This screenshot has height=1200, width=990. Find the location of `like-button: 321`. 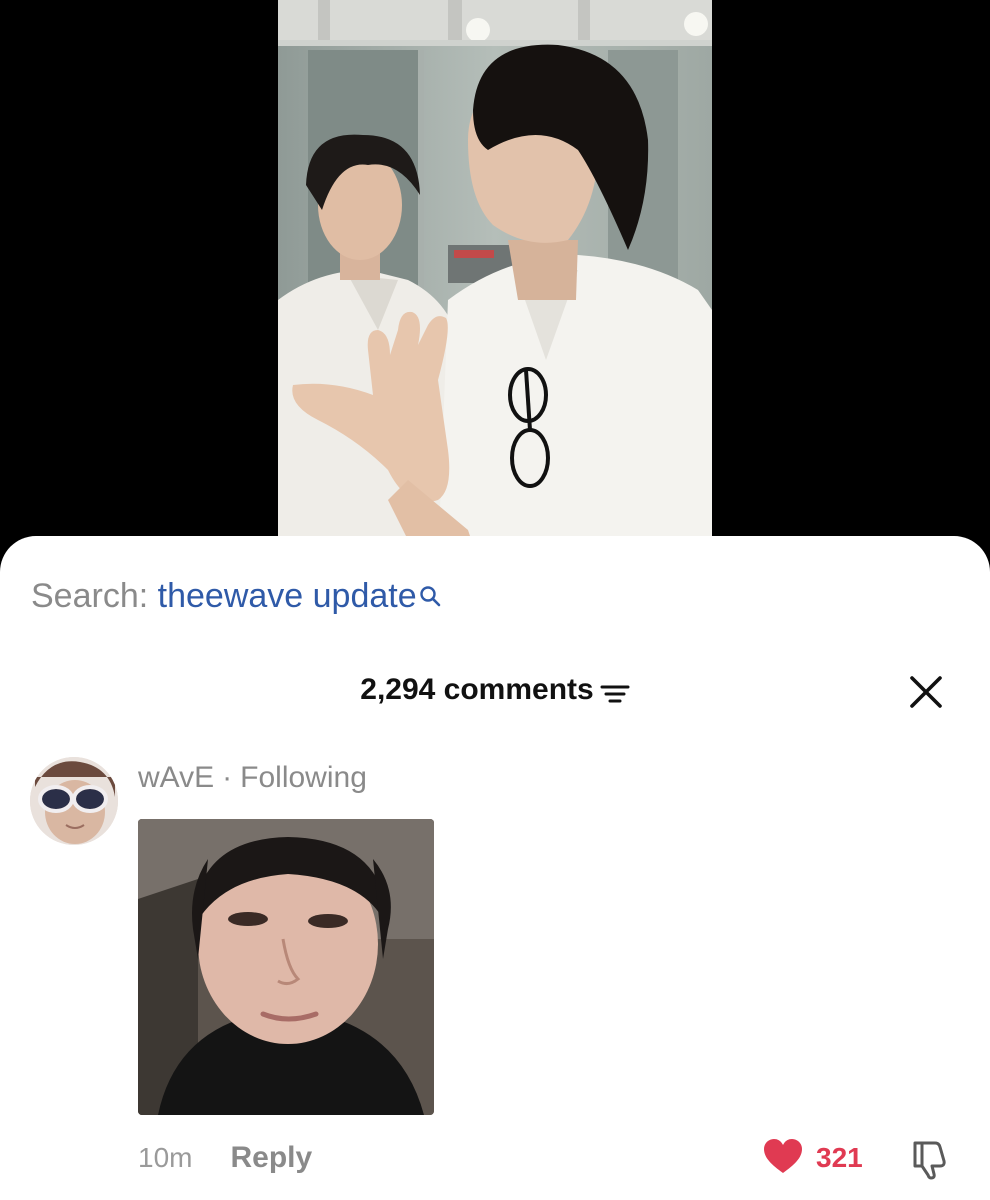

like-button: 321 is located at coordinates (812, 1158).